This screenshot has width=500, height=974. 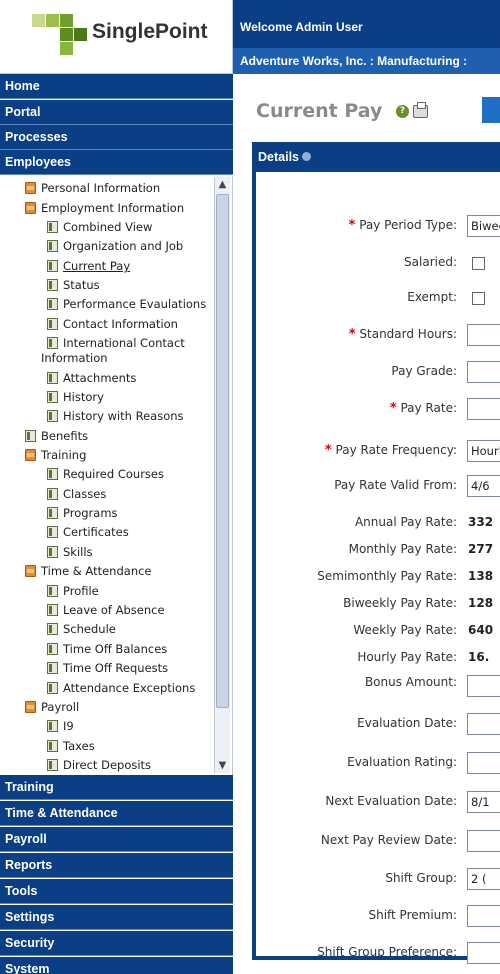 What do you see at coordinates (222, 184) in the screenshot?
I see `chevron-up-icon: ▲` at bounding box center [222, 184].